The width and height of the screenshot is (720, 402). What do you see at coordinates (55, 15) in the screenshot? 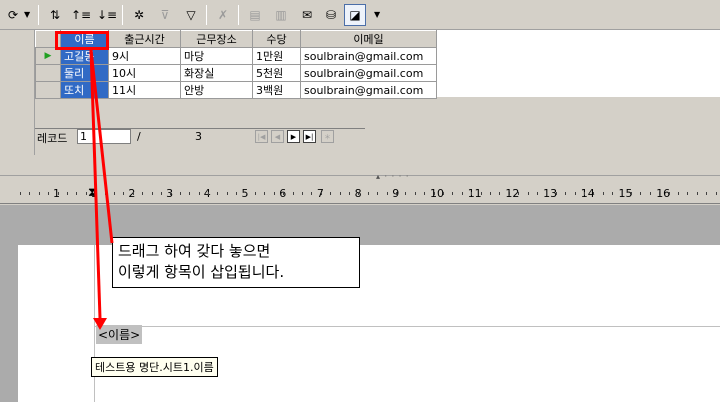
I see `sort-icon: ⇅` at bounding box center [55, 15].